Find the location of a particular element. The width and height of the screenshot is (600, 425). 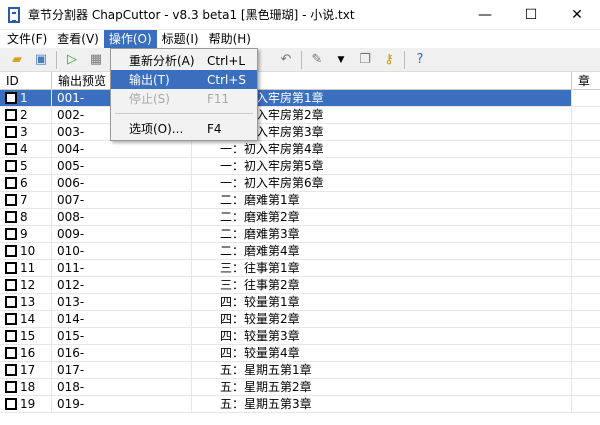

run-icon: ▷ is located at coordinates (72, 60).